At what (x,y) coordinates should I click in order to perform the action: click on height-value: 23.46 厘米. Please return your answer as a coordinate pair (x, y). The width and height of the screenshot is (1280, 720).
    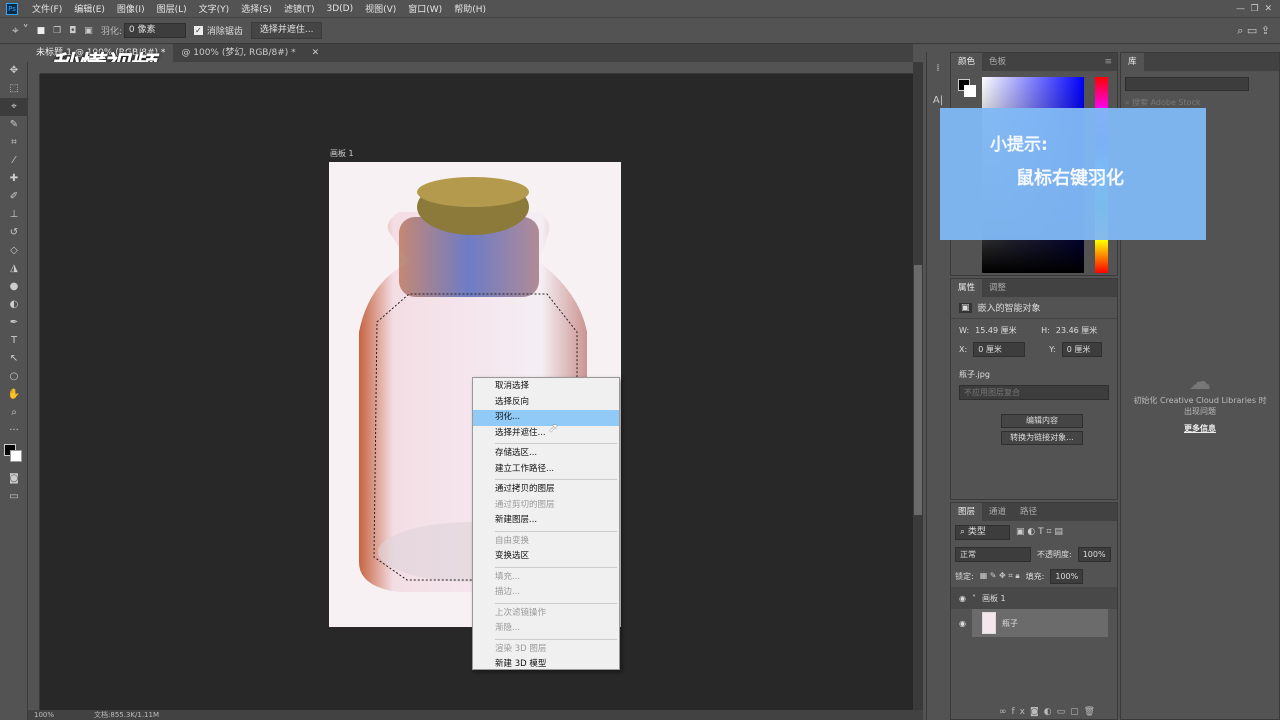
    Looking at the image, I should click on (1076, 330).